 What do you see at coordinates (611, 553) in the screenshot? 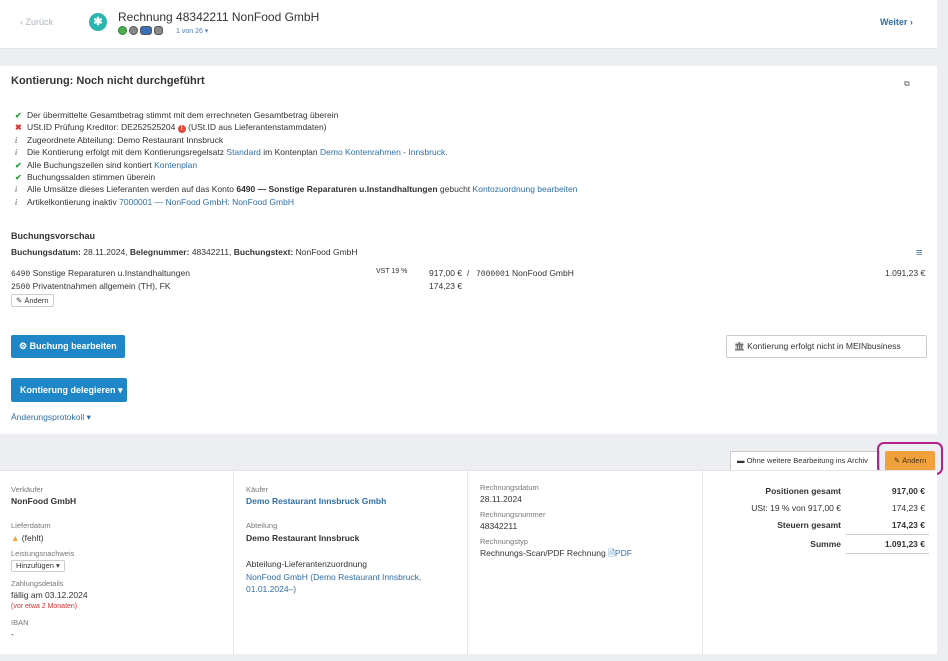
I see `pdf-icon: 🗎` at bounding box center [611, 553].